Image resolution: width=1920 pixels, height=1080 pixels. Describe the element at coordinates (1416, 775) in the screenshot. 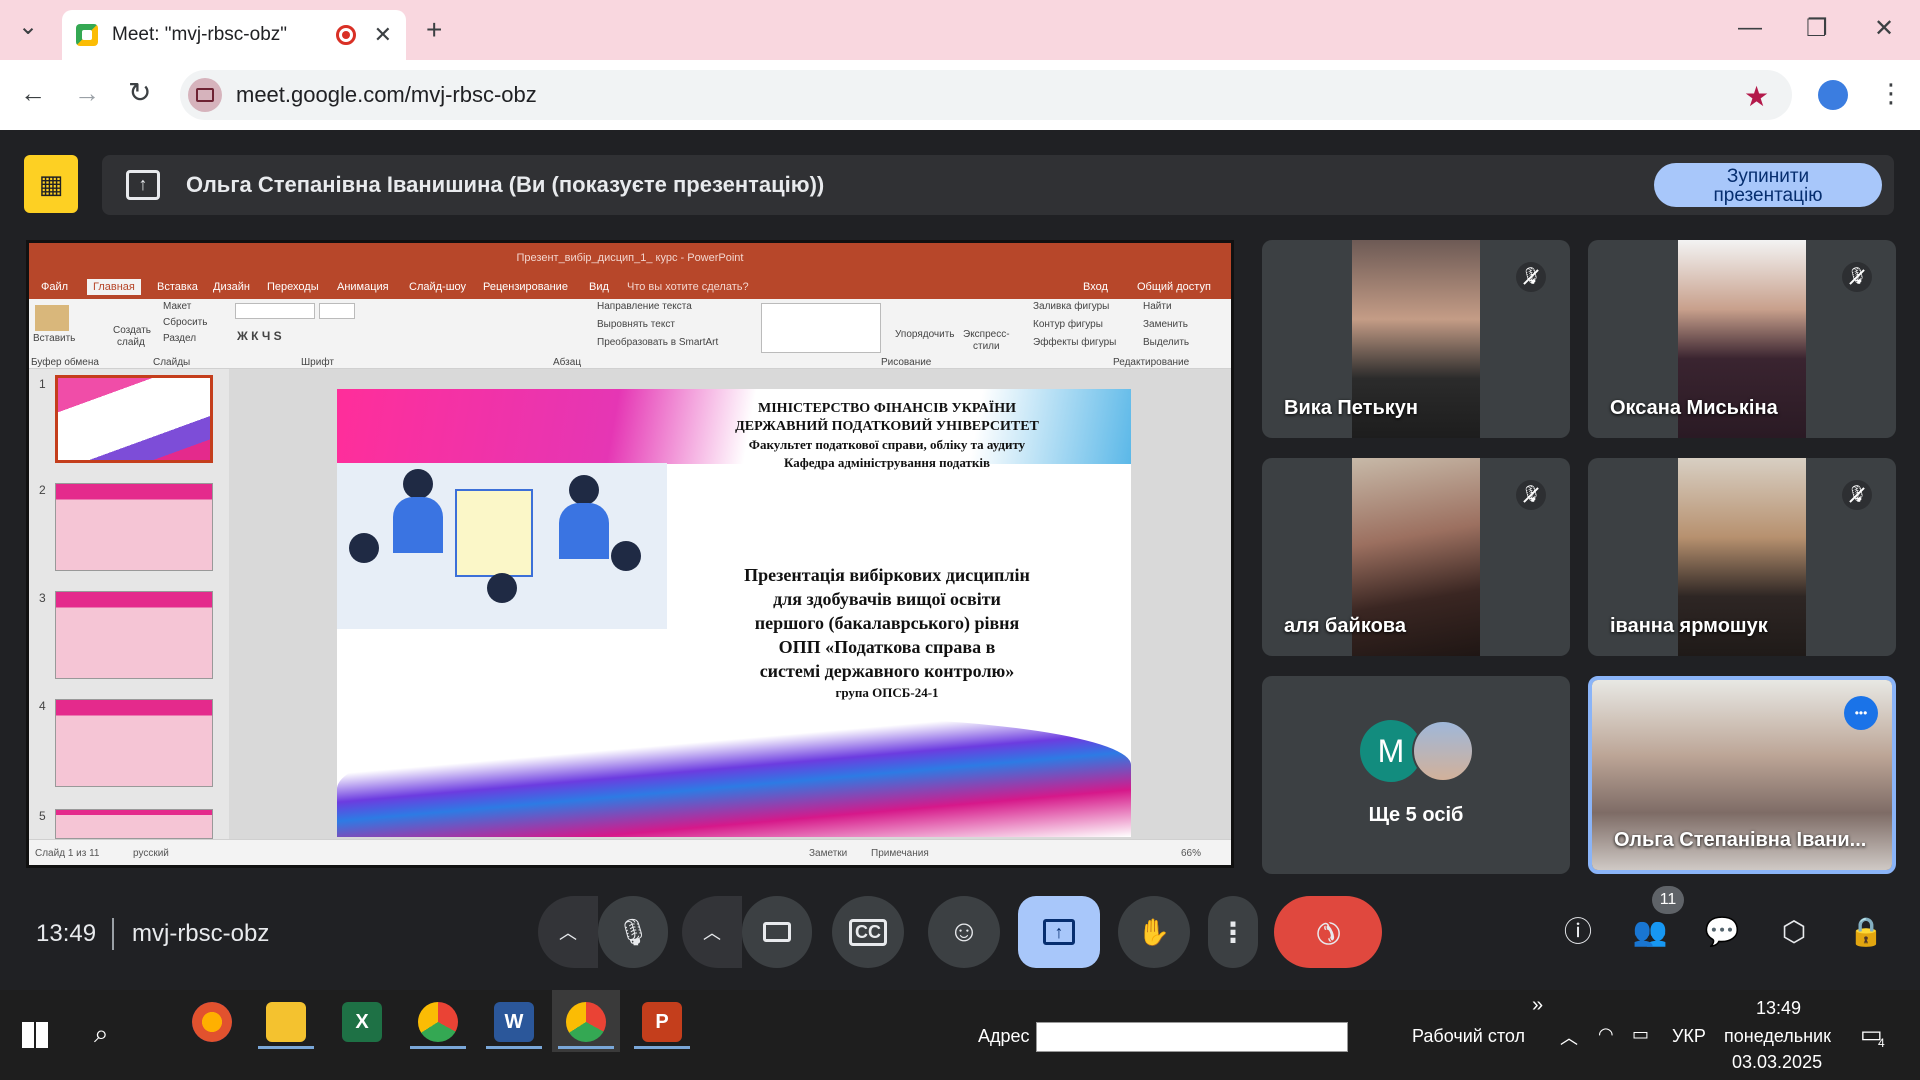

I see `more-participants-tile: M Ще 5 осіб` at that location.